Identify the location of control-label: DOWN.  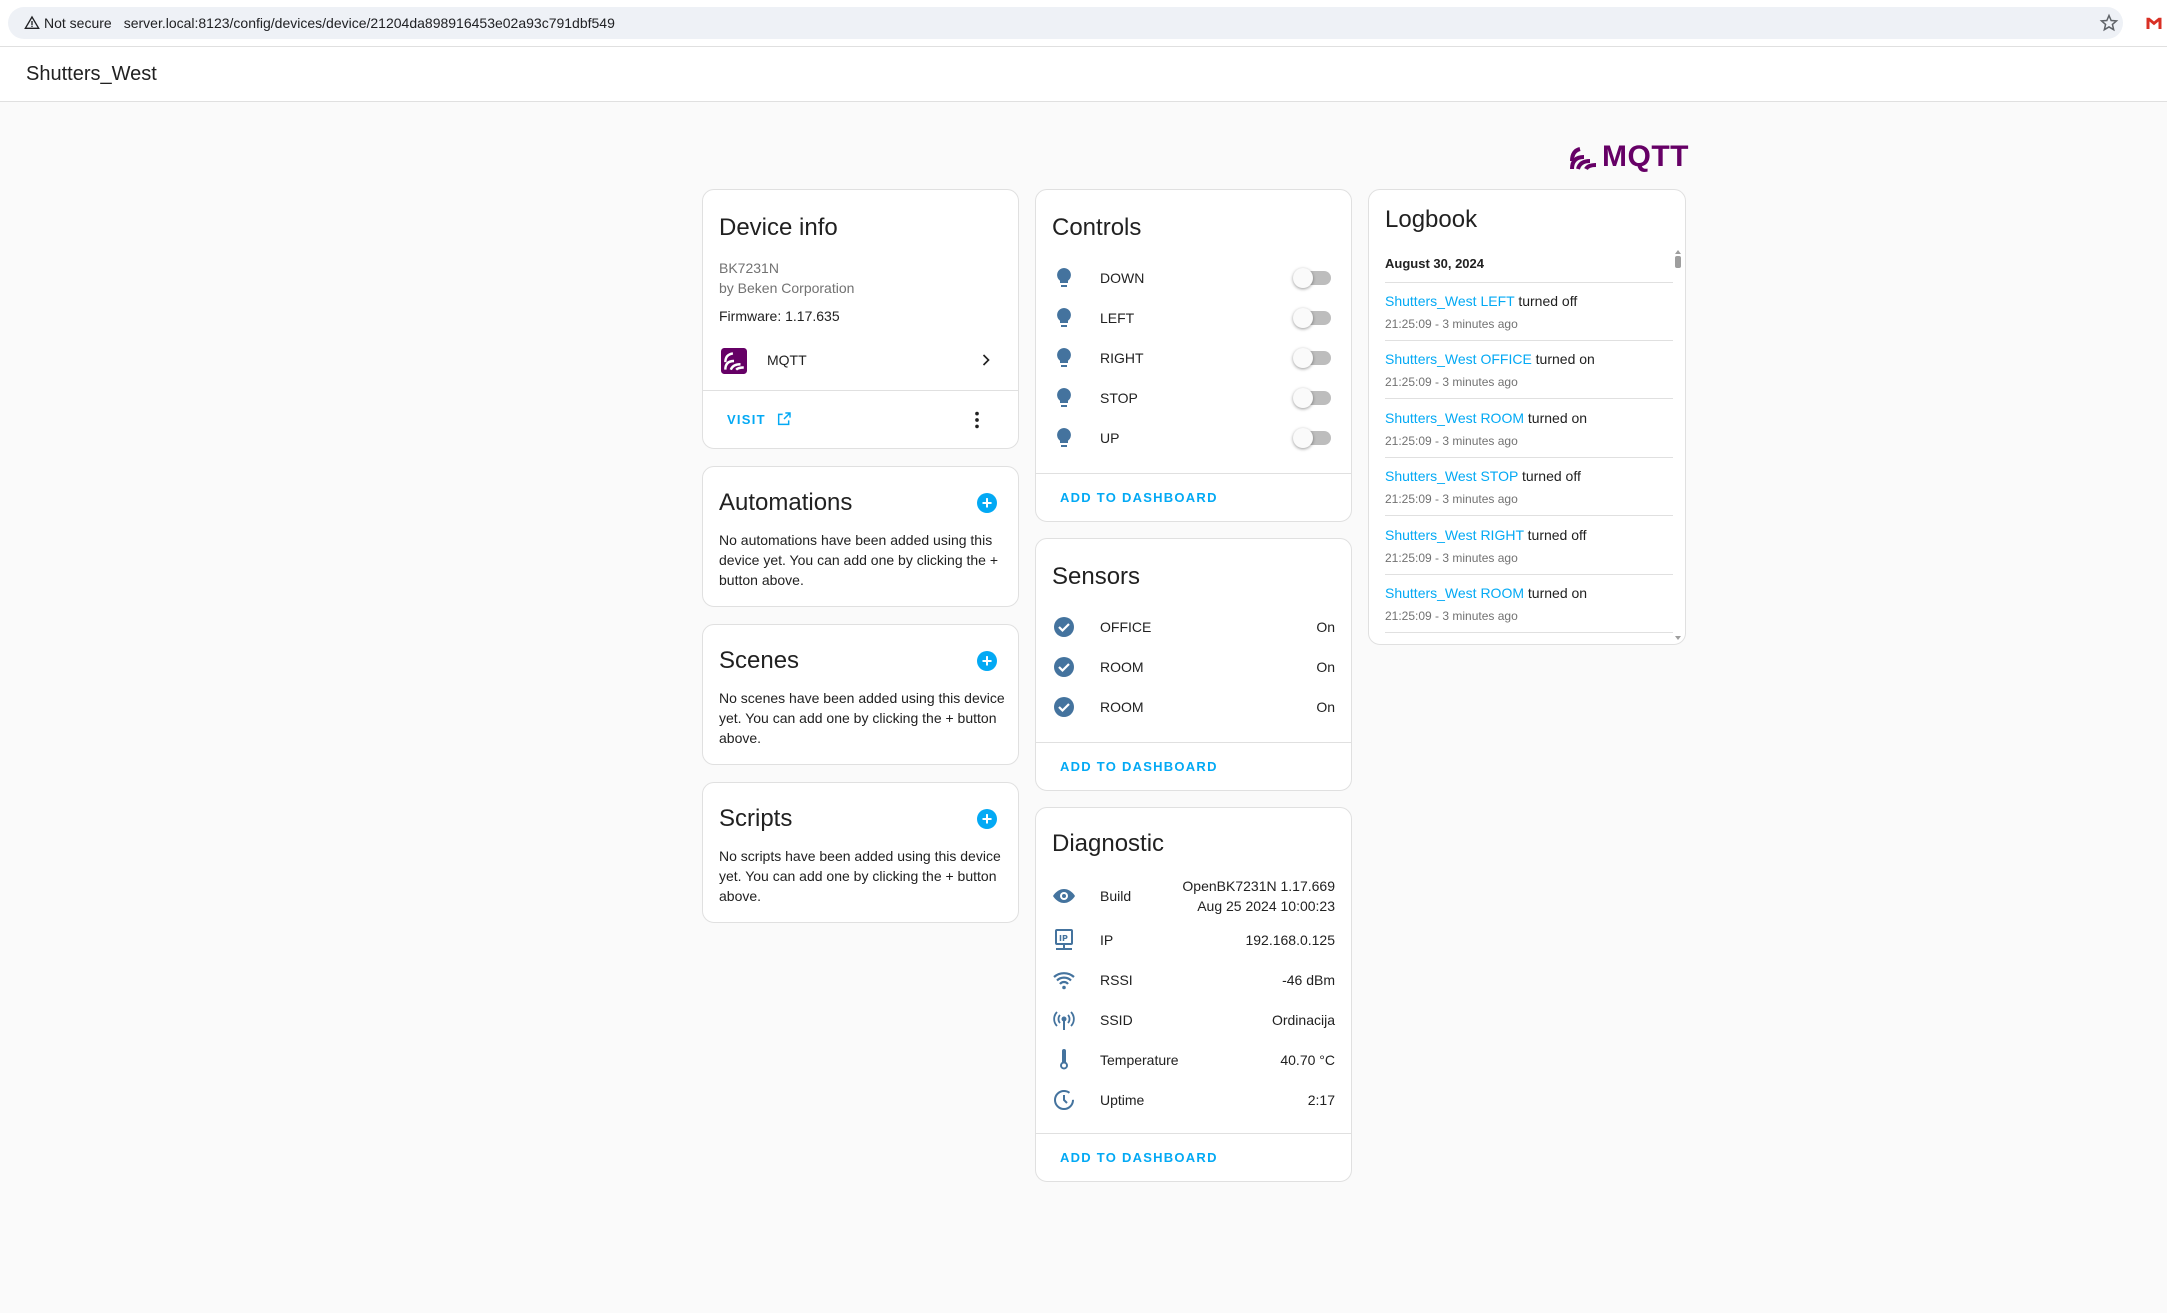
(1122, 278).